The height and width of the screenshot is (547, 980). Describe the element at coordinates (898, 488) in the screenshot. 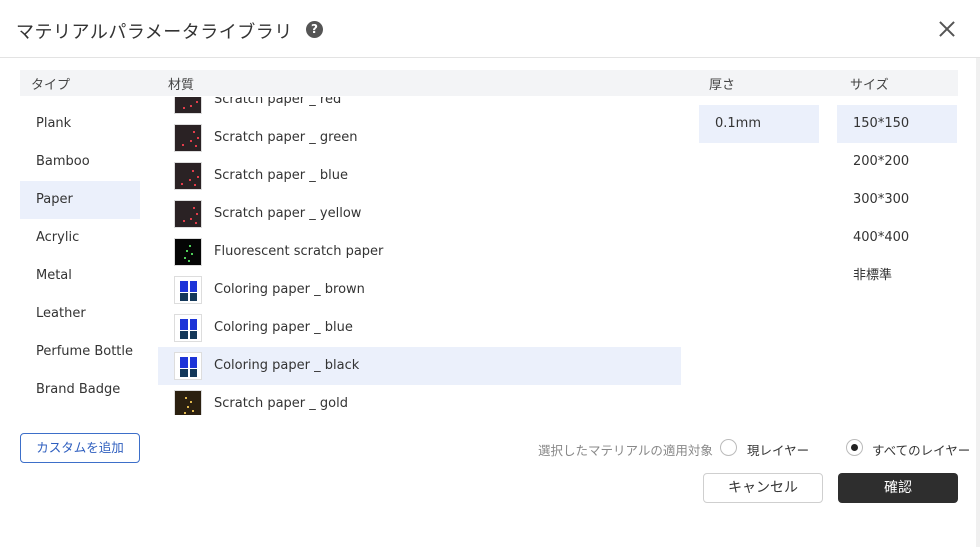

I see `confirm-button: 確認` at that location.